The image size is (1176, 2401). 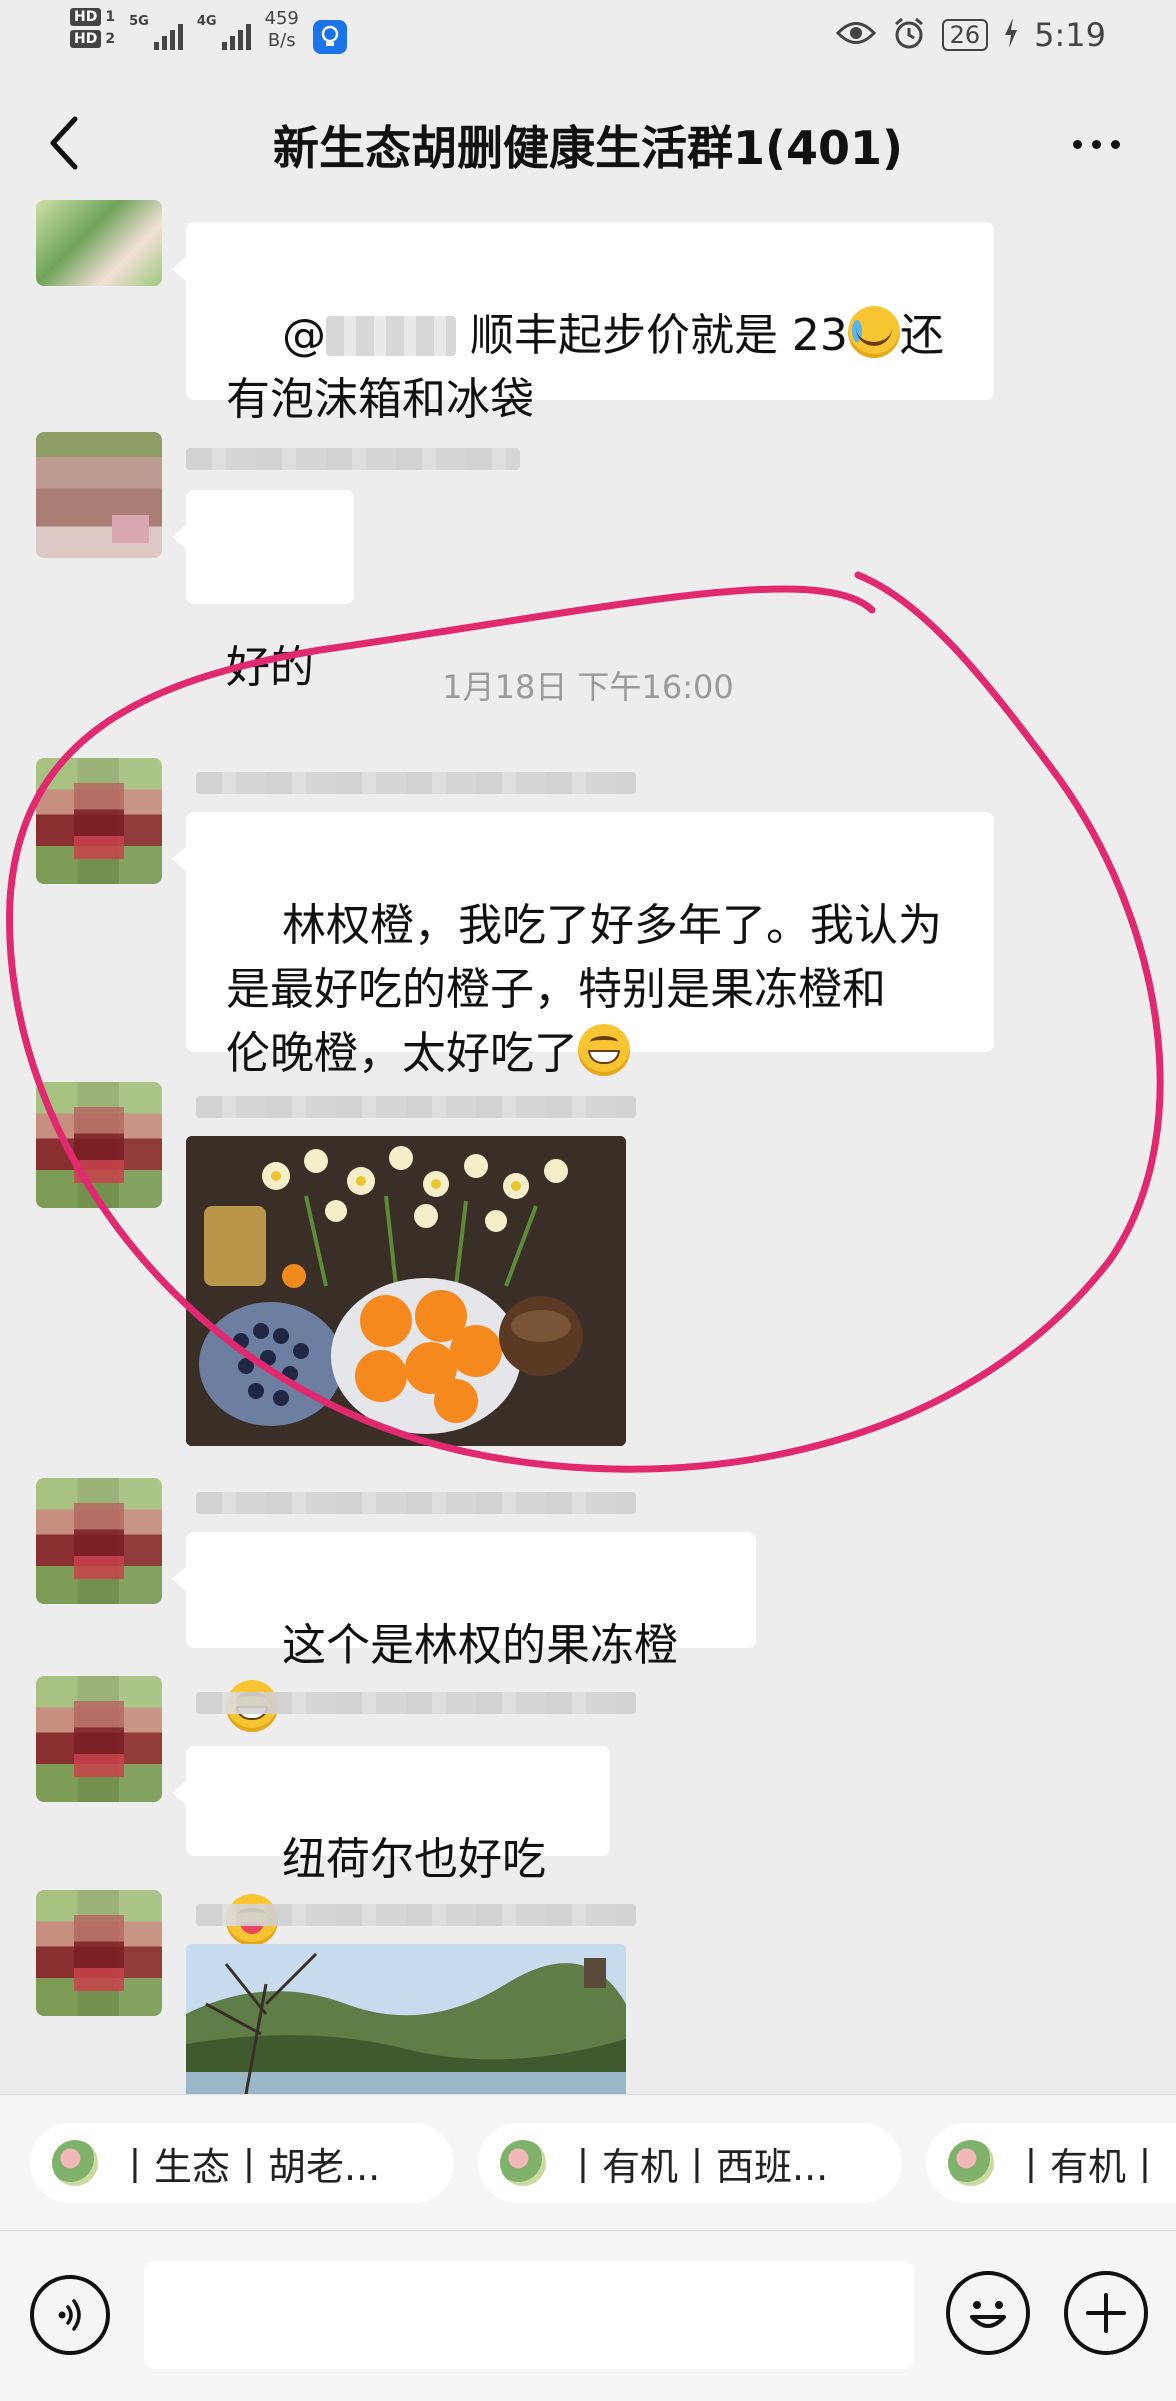 What do you see at coordinates (390, 336) in the screenshot?
I see `redacted-mention` at bounding box center [390, 336].